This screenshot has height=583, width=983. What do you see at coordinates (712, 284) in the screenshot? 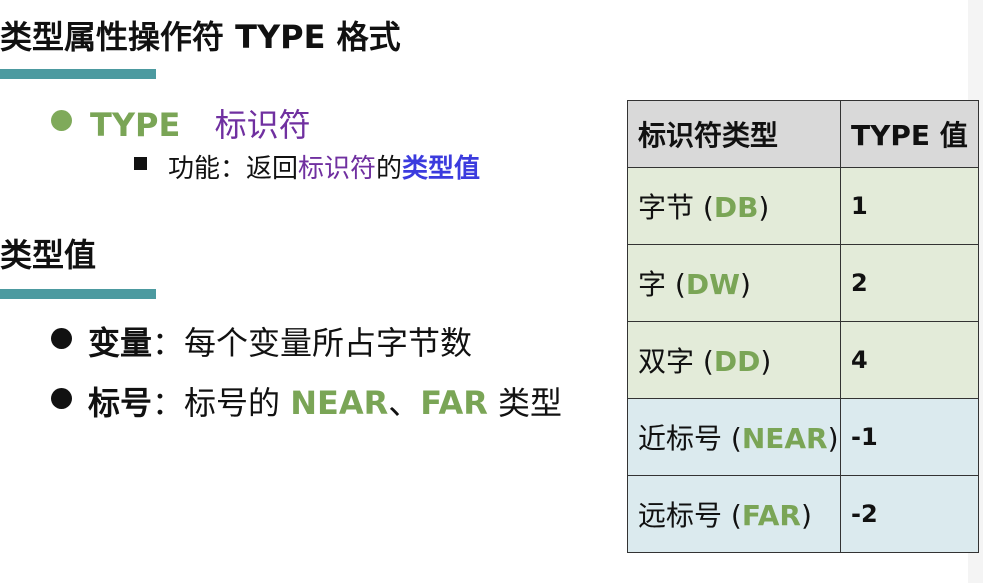
I see `row-type-code: DW` at bounding box center [712, 284].